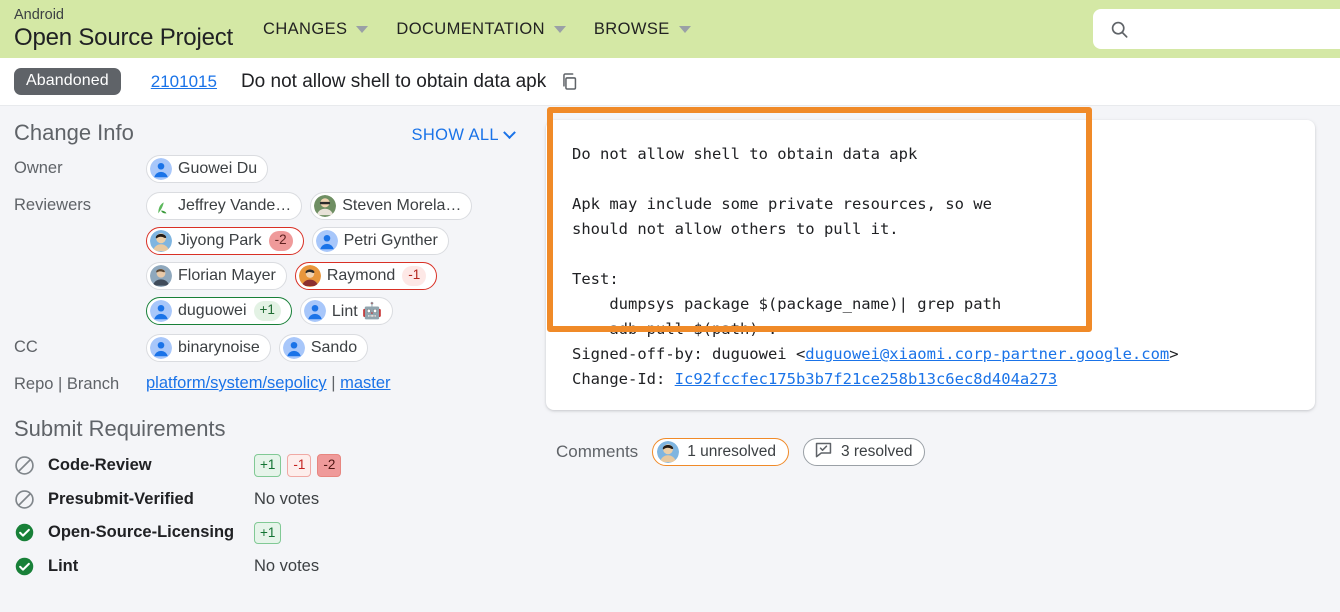 This screenshot has width=1340, height=612. I want to click on submit-requirement-votes: +1 -1 -2, so click(298, 465).